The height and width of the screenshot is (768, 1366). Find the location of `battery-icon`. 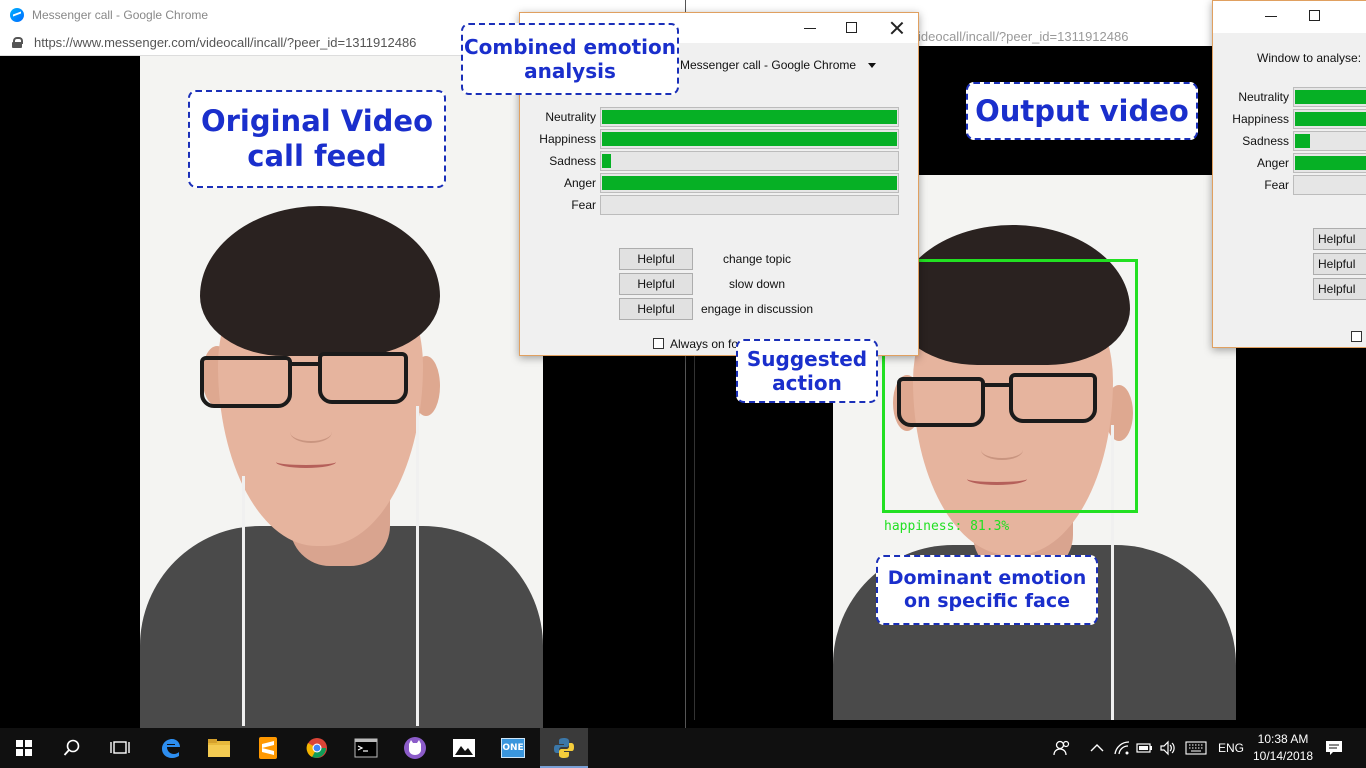

battery-icon is located at coordinates (1144, 748).